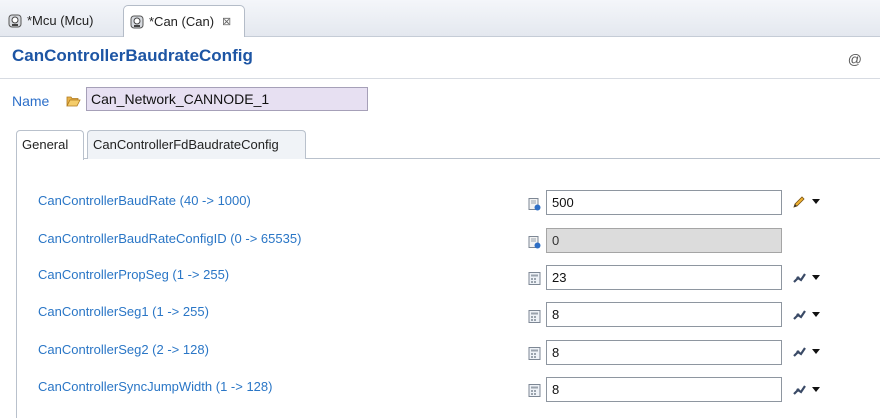 This screenshot has width=880, height=418. What do you see at coordinates (50, 145) in the screenshot?
I see `tab-general: General` at bounding box center [50, 145].